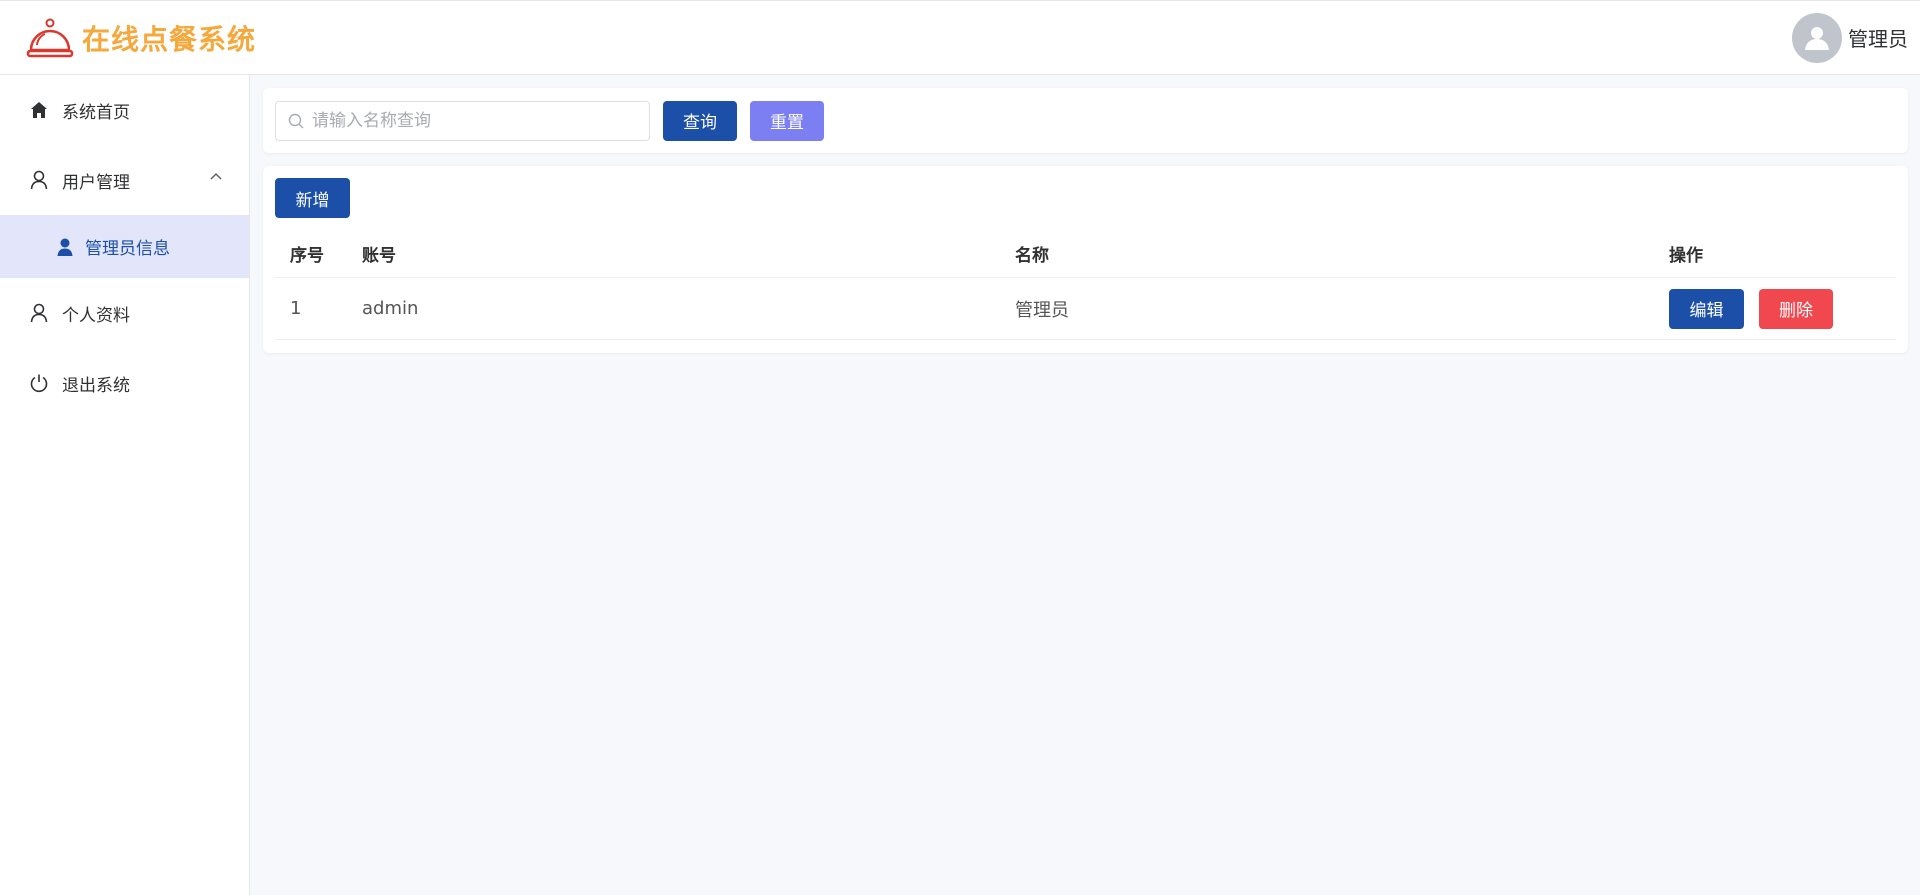 This screenshot has width=1920, height=895. I want to click on cell-account: admin, so click(390, 308).